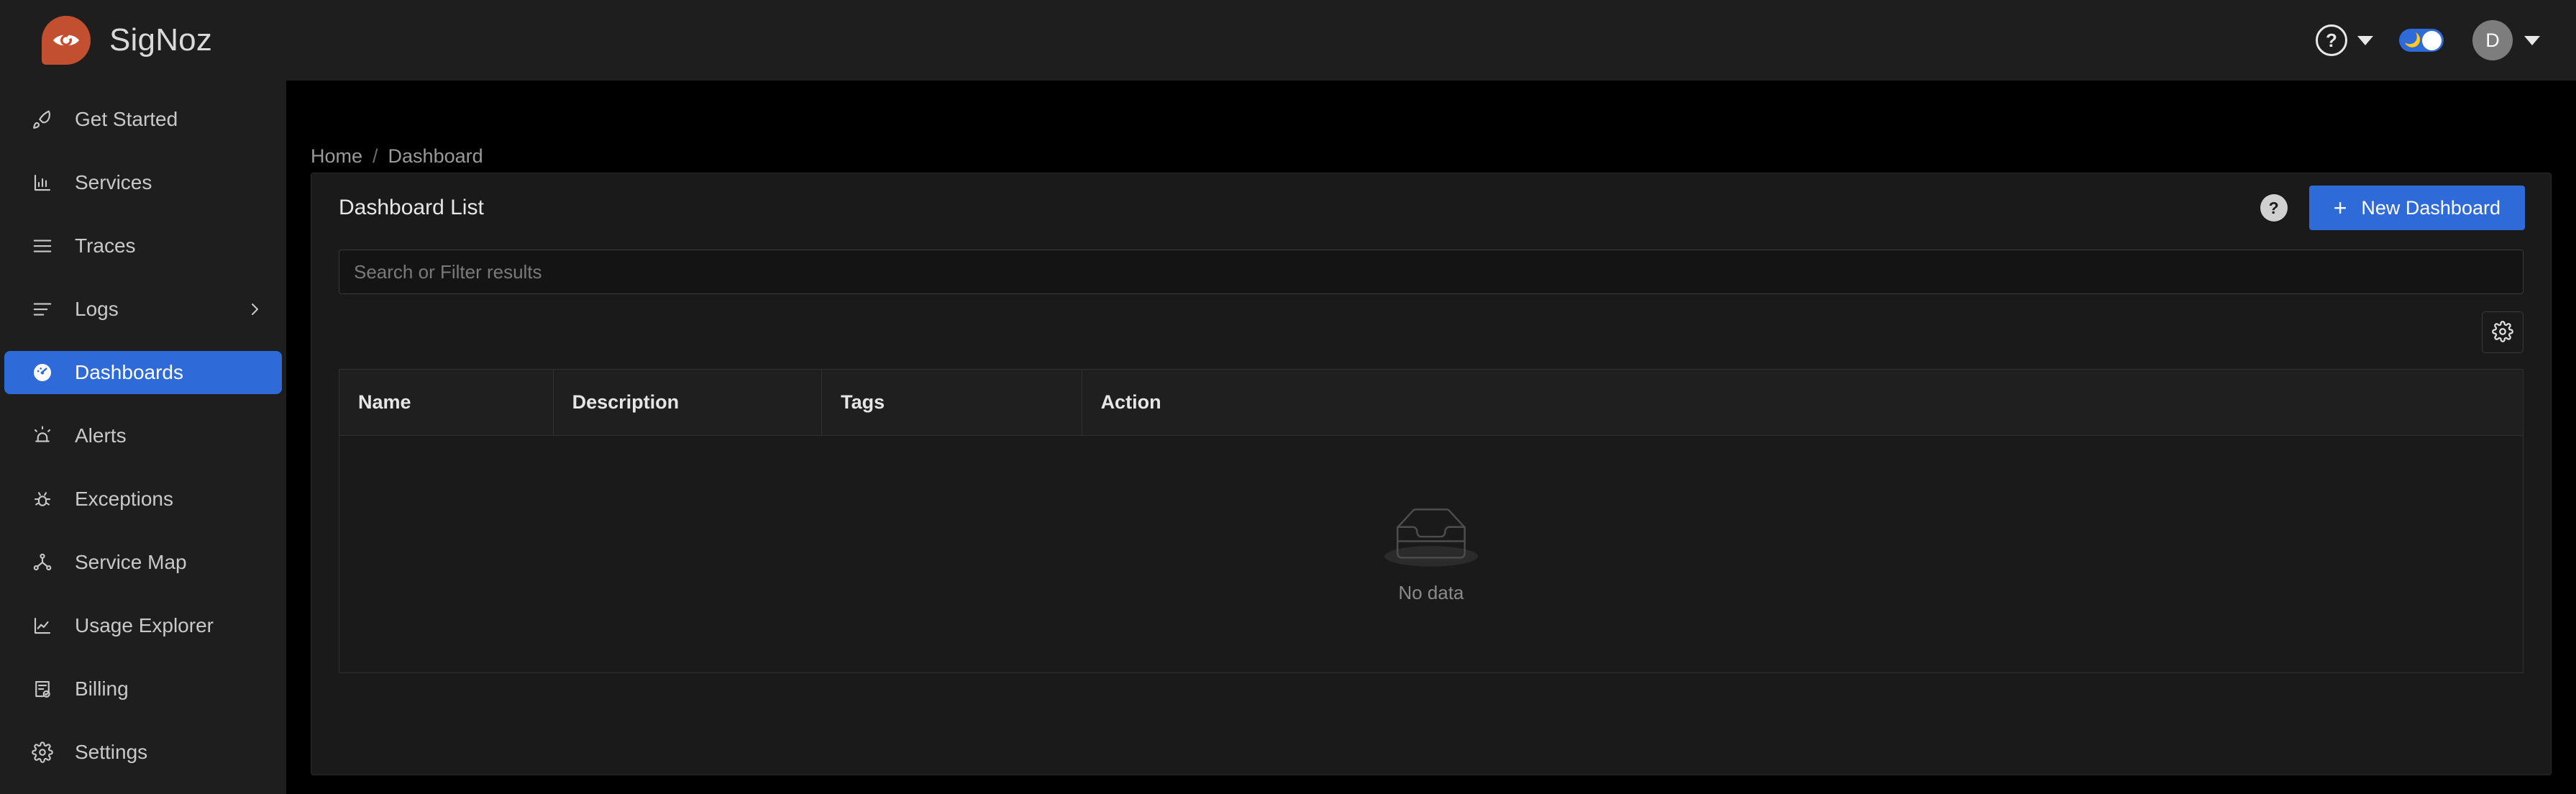  I want to click on crescent-moon-icon: 🌙, so click(2412, 40).